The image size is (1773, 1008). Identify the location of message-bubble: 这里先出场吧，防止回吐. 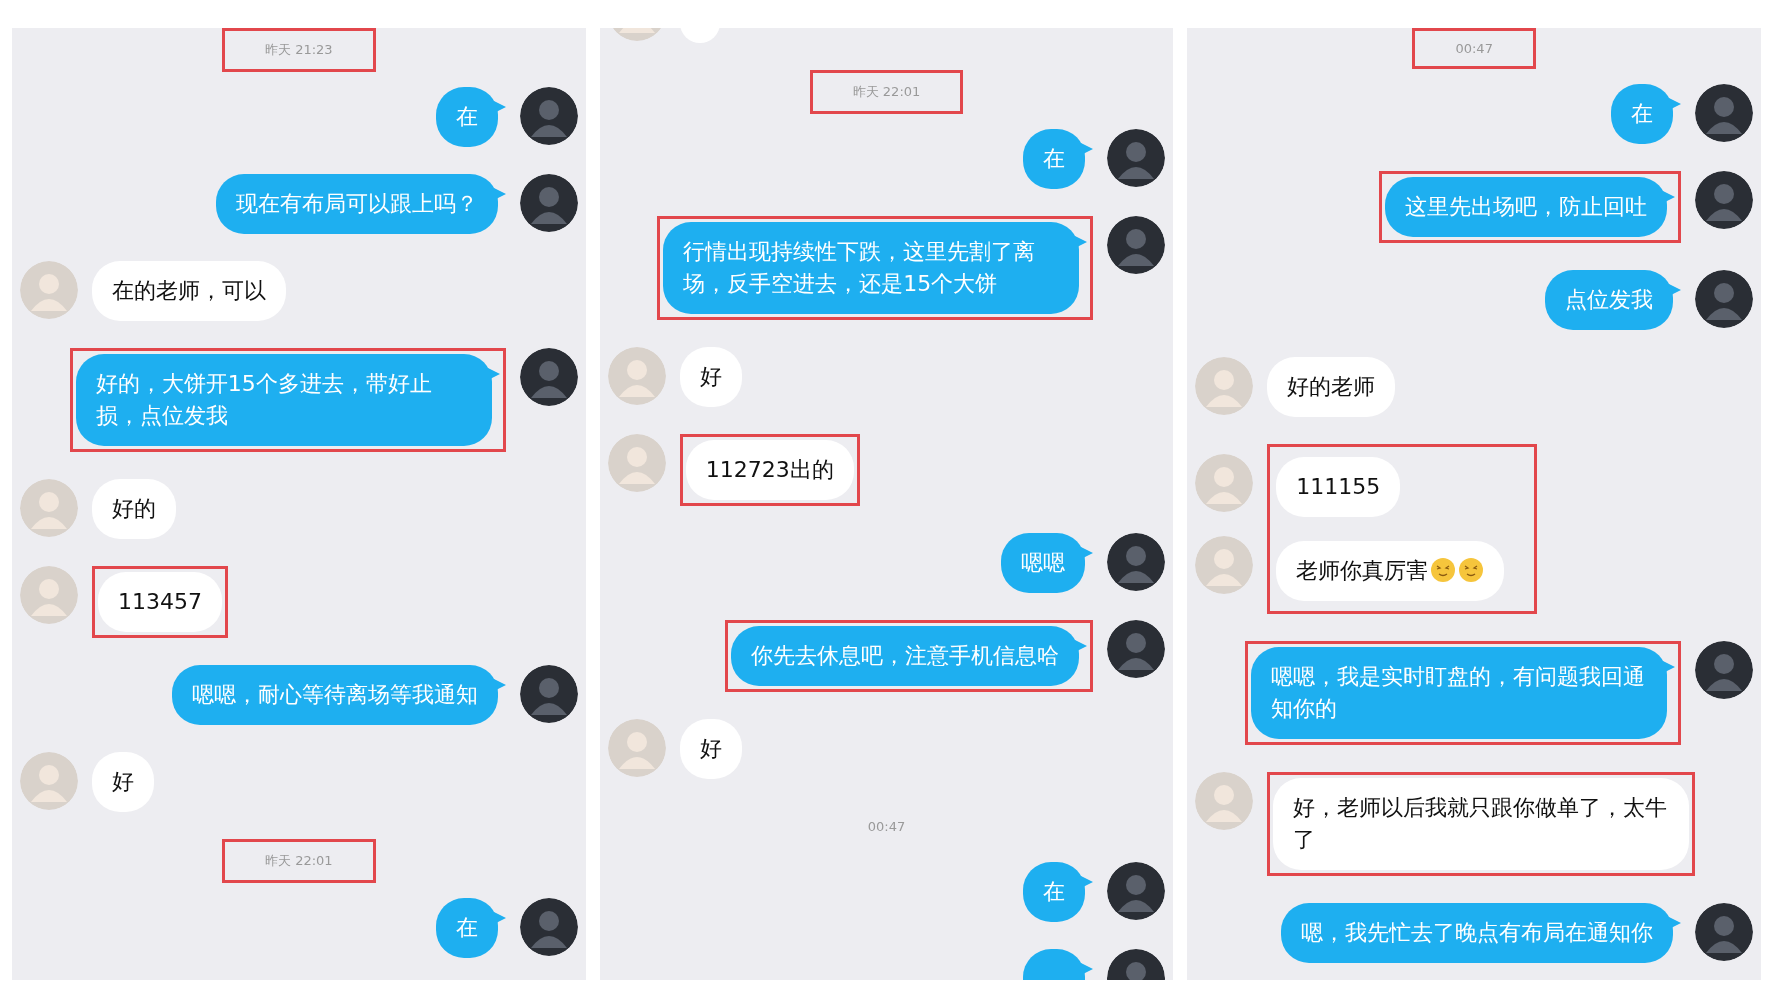
(1526, 207).